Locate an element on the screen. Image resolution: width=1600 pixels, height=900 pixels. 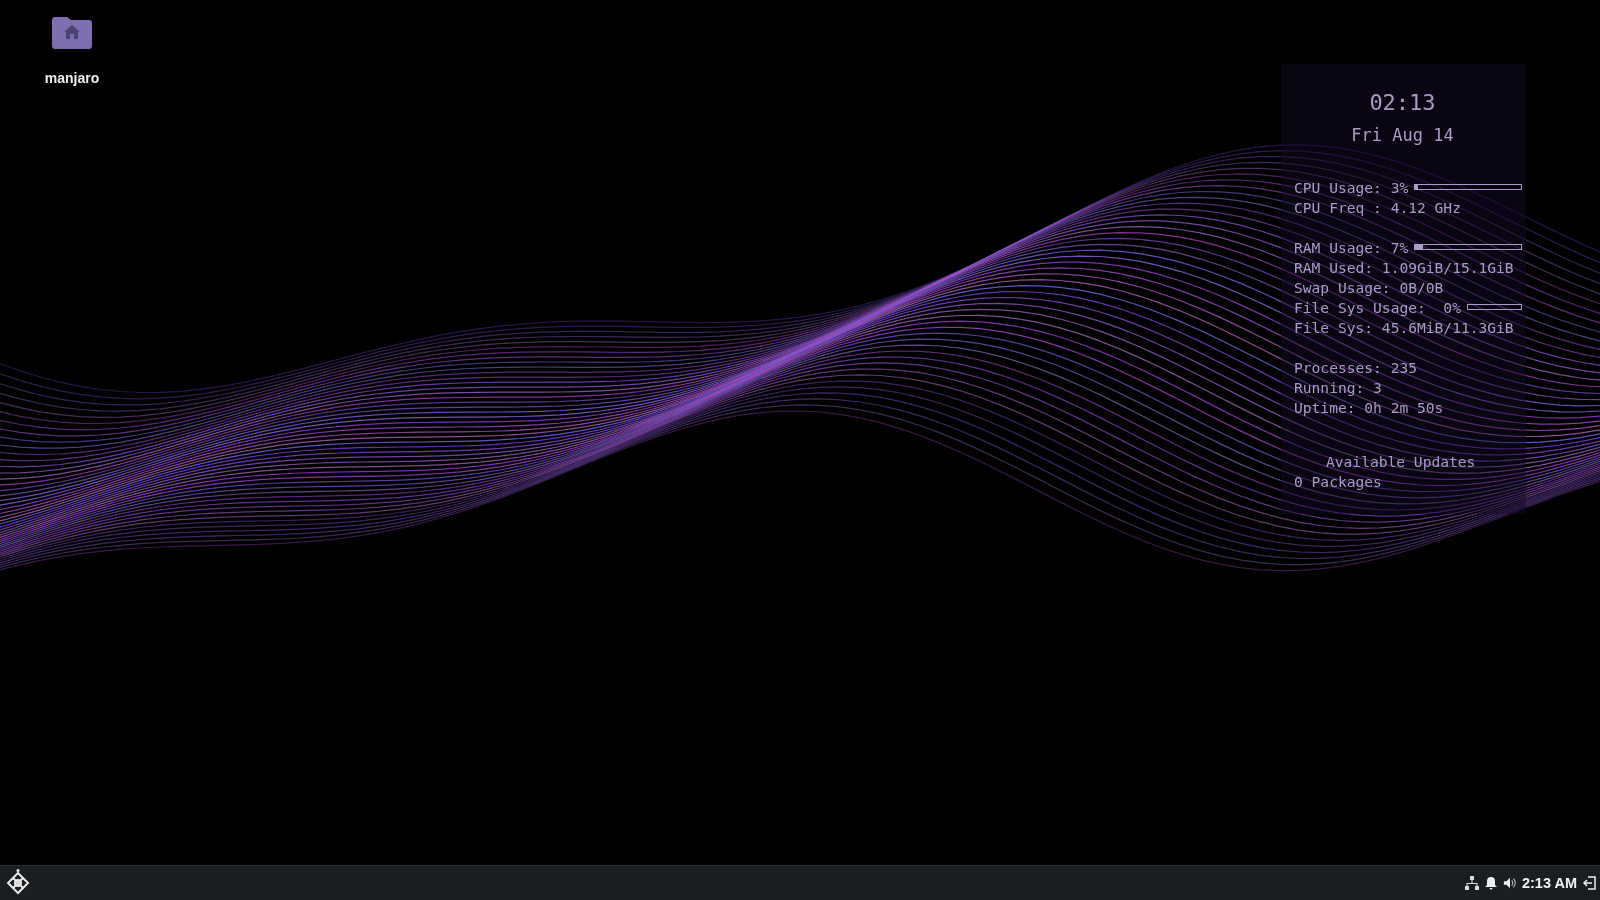
stat-text: Swap Usage: 0B/0B is located at coordinates (1369, 287).